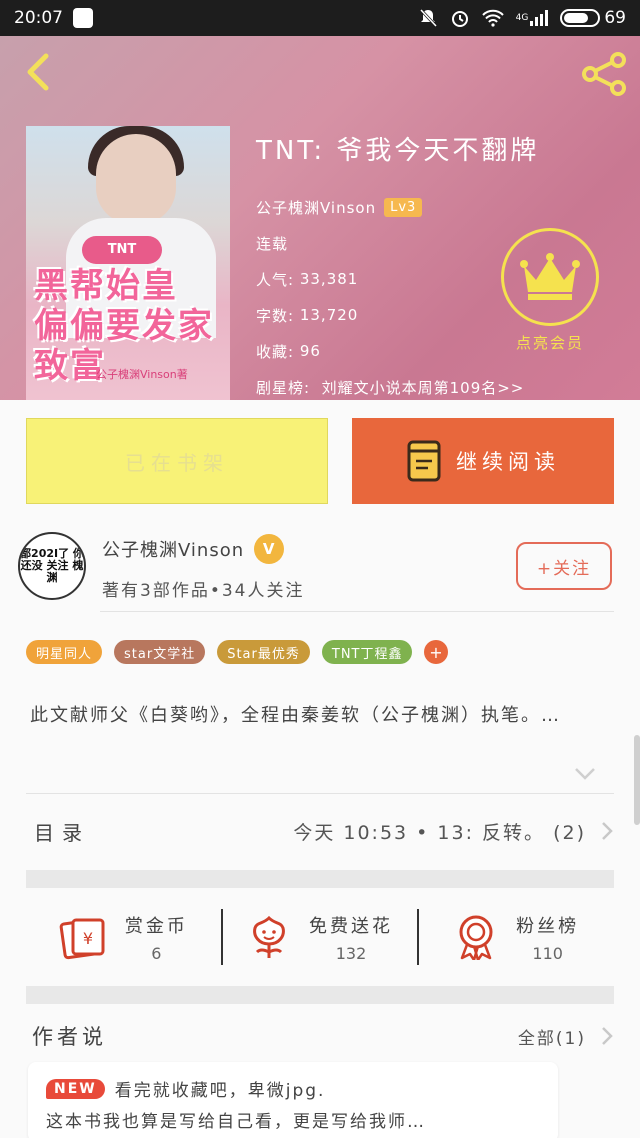 Image resolution: width=640 pixels, height=1138 pixels. I want to click on vip-button: 点亮会员, so click(550, 290).